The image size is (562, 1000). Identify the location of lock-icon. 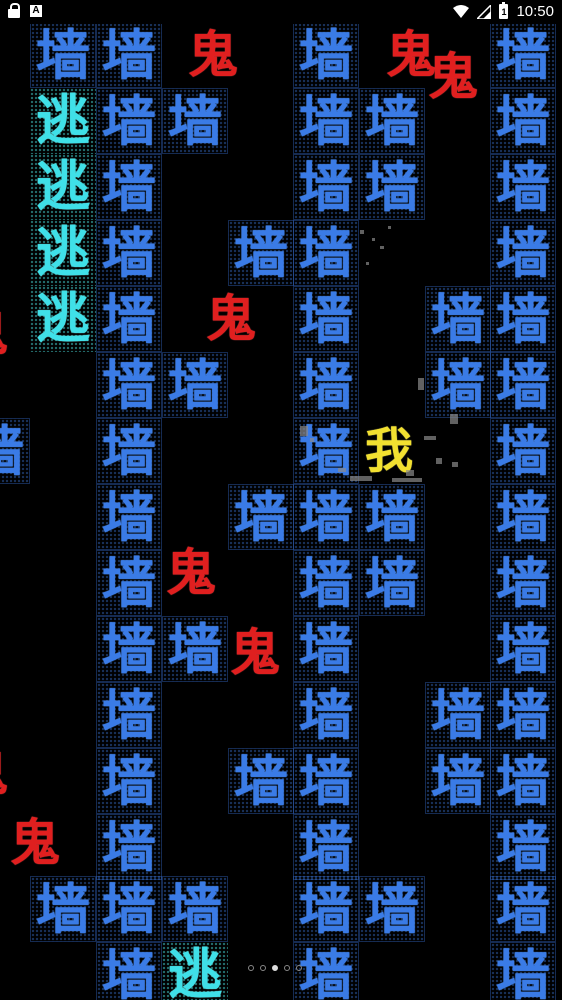
(14, 11).